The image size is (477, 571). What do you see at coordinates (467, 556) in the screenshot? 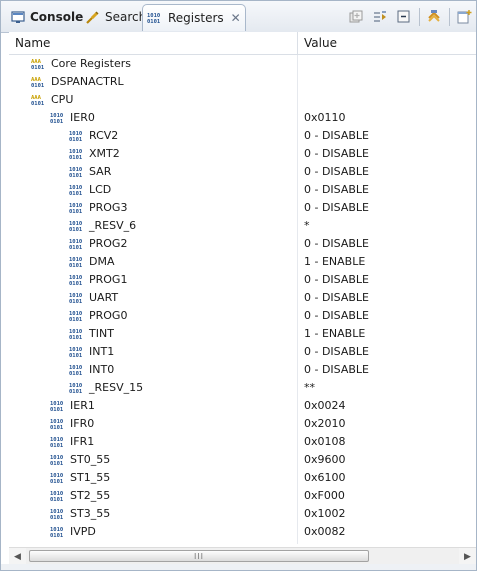
I see `scroll-right-arrow-icon: ▶` at bounding box center [467, 556].